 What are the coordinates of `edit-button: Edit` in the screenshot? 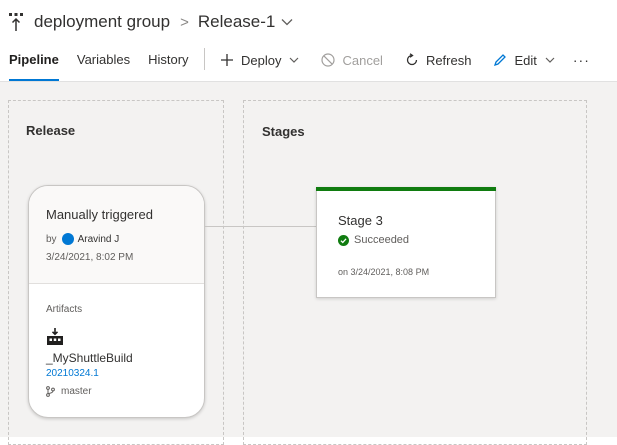 It's located at (524, 60).